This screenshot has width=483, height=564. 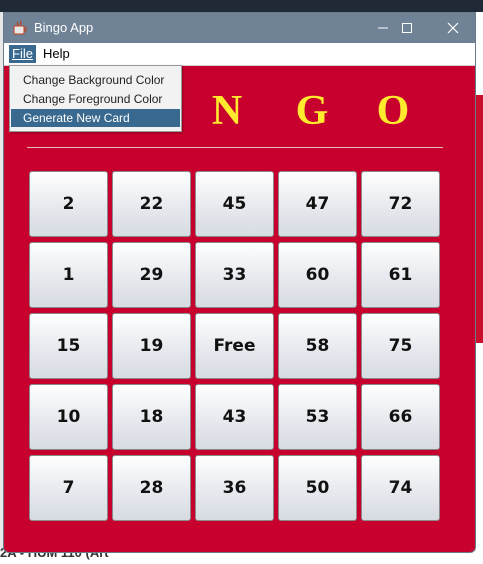 I want to click on bingo-cell: 72, so click(x=400, y=204).